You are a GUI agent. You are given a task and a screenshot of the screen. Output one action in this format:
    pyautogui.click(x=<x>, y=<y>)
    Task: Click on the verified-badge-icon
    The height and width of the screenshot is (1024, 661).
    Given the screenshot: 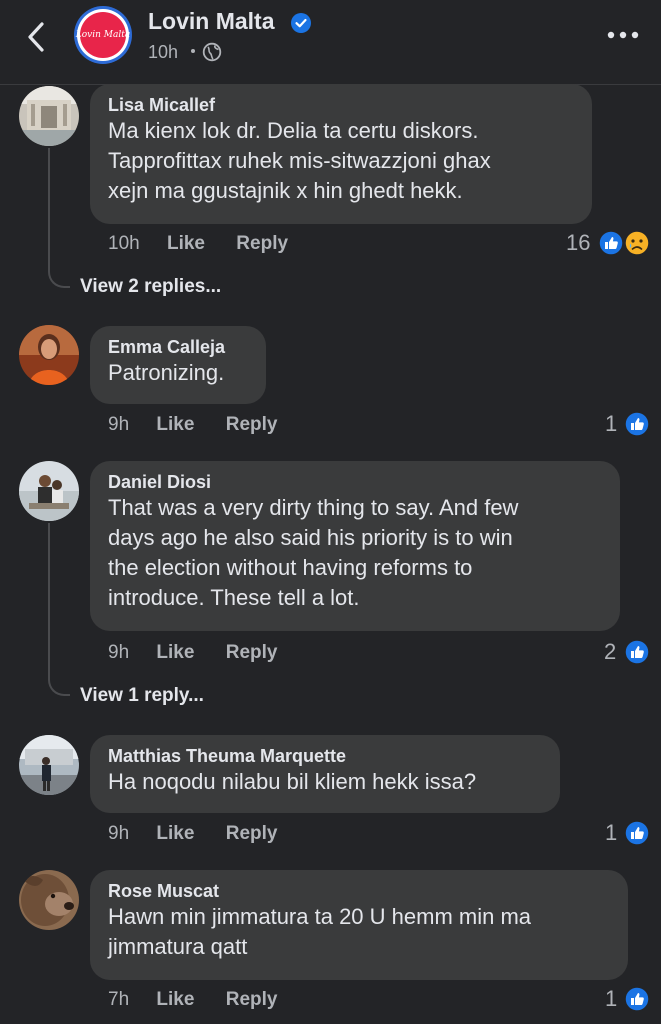 What is the action you would take?
    pyautogui.click(x=301, y=23)
    